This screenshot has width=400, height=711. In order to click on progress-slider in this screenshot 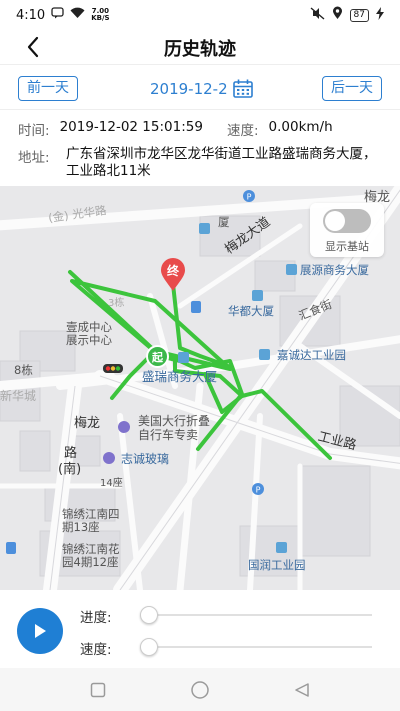, I will do `click(256, 615)`.